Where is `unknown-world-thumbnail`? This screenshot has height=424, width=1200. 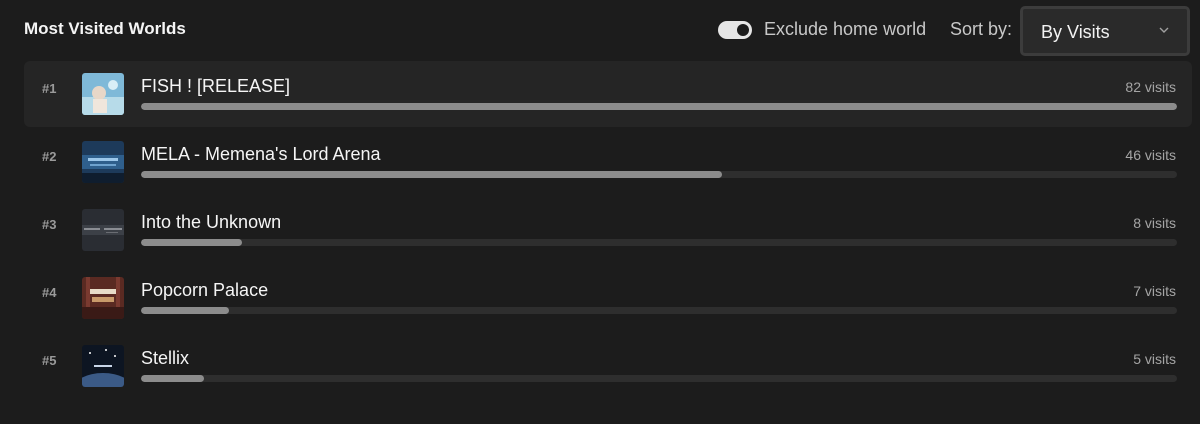 unknown-world-thumbnail is located at coordinates (103, 230).